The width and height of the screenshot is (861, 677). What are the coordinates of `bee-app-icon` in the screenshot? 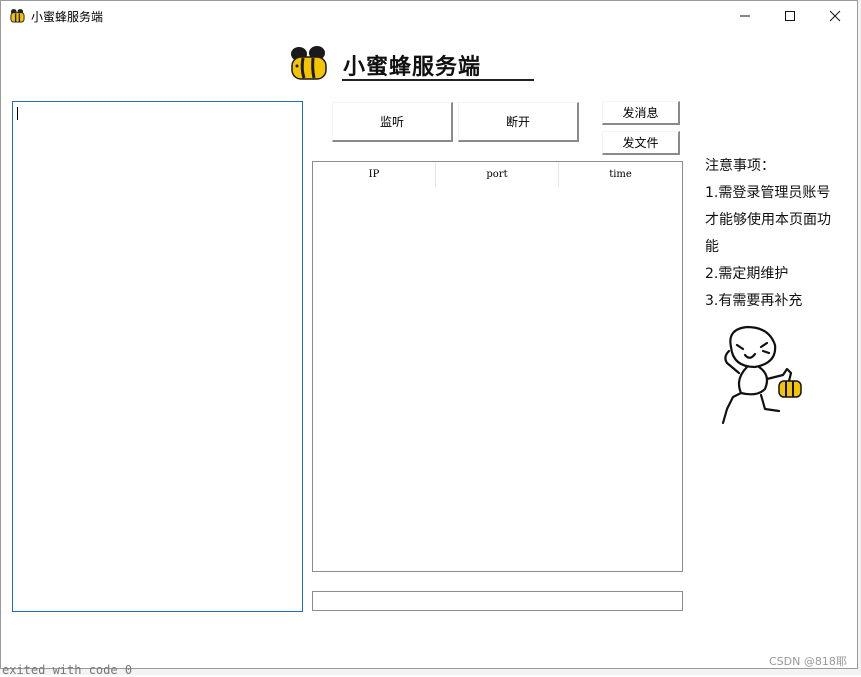 It's located at (17, 15).